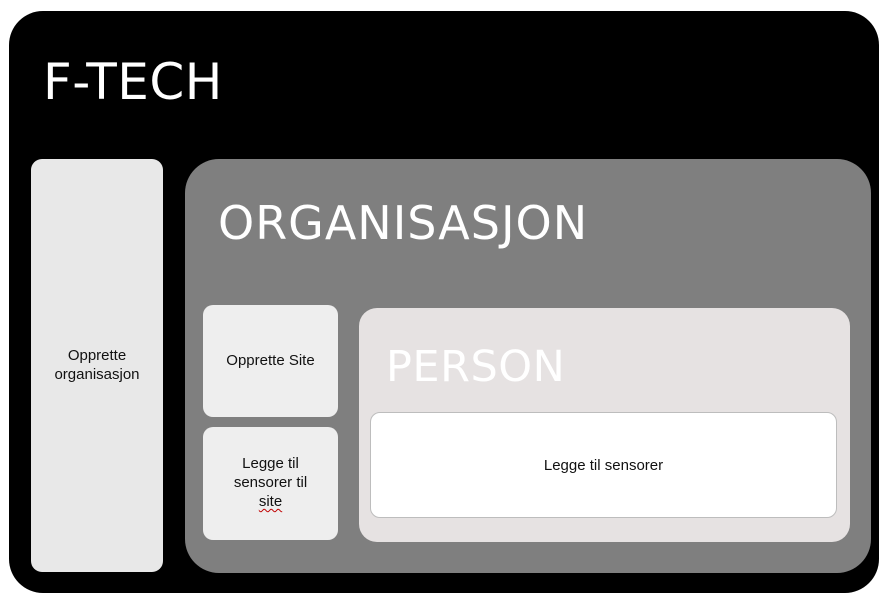 This screenshot has width=882, height=595. What do you see at coordinates (403, 223) in the screenshot?
I see `organisation-title: ORGANISASJON` at bounding box center [403, 223].